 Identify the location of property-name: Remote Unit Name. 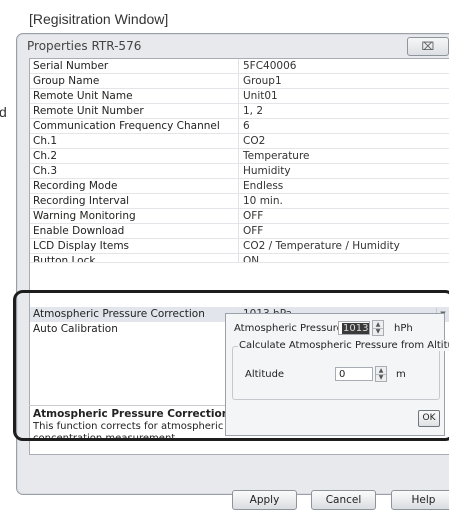
(83, 96).